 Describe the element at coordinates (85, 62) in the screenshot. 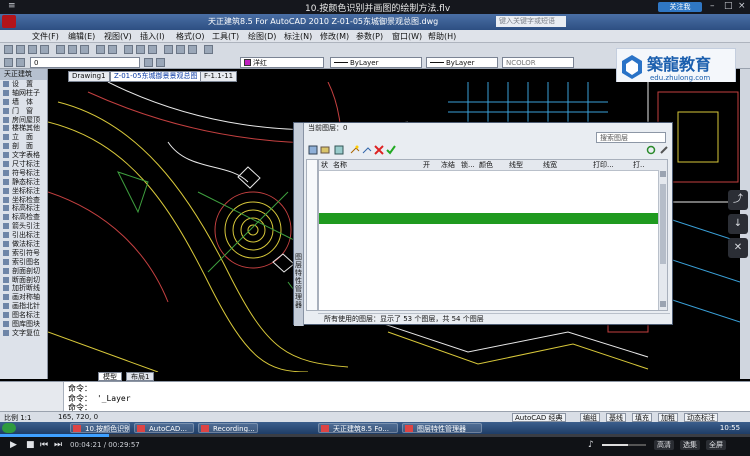

I see `layer-combo: 0` at that location.